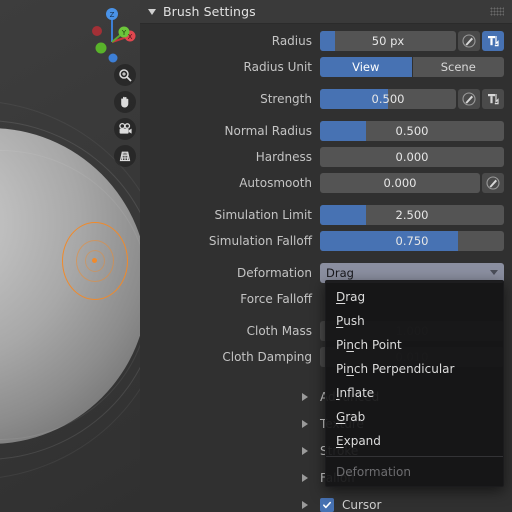 This screenshot has height=512, width=512. Describe the element at coordinates (414, 393) in the screenshot. I see `menu-item-inflate: Inflate` at that location.